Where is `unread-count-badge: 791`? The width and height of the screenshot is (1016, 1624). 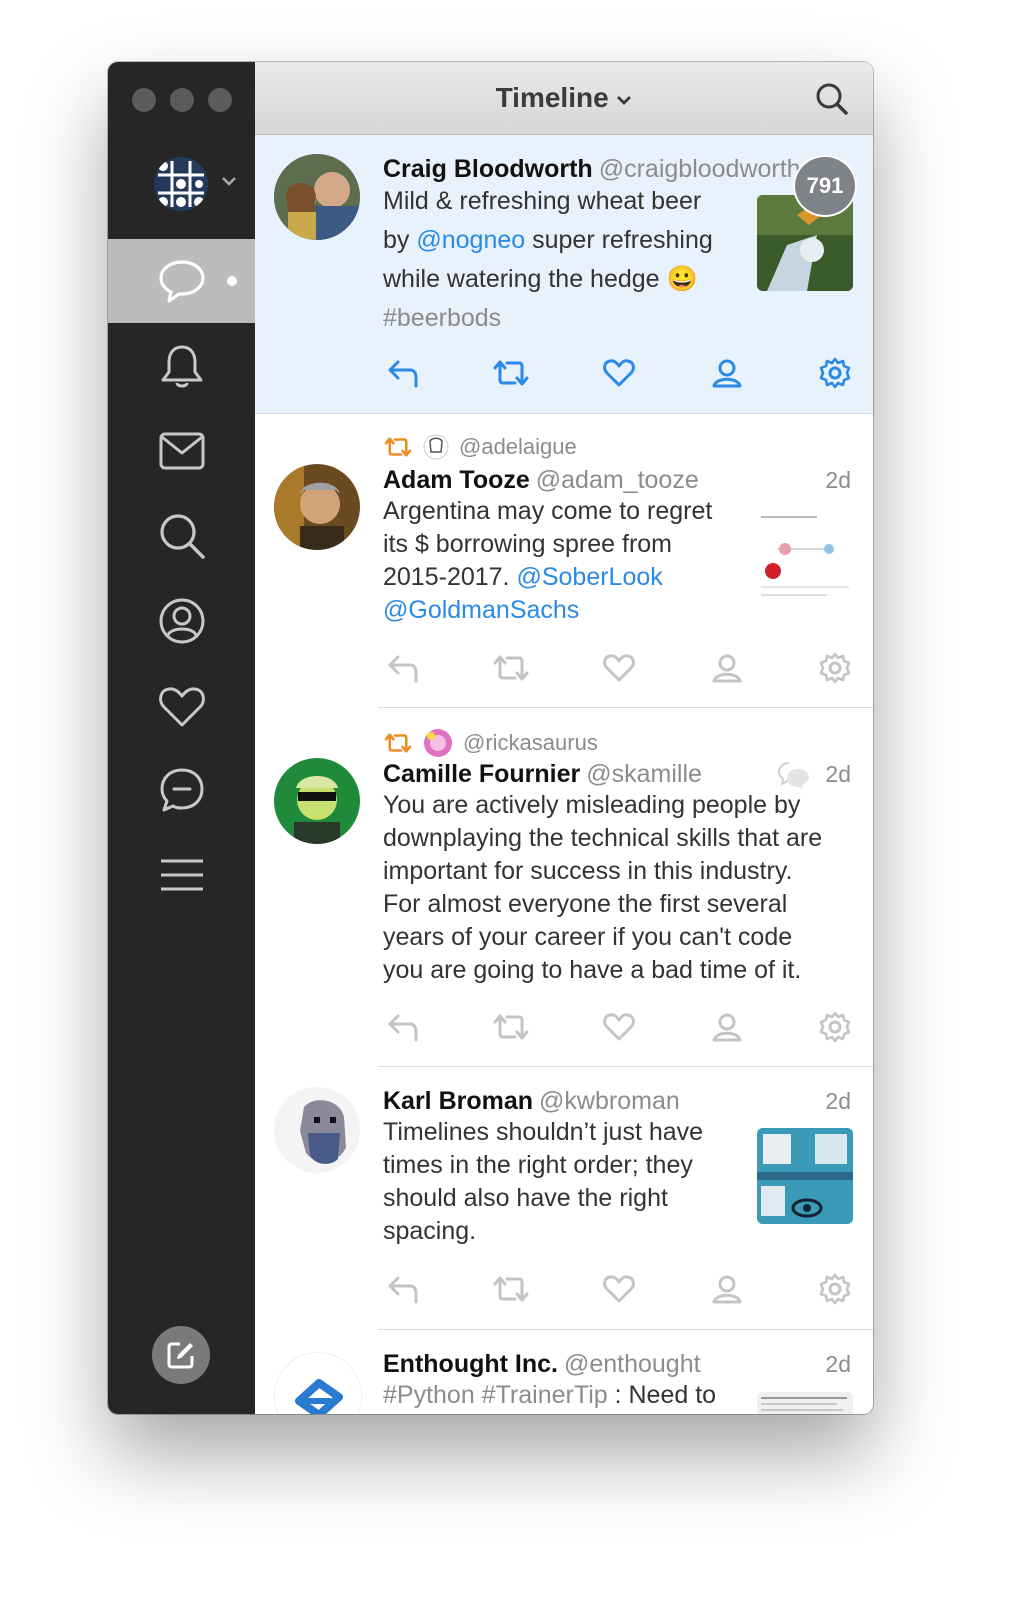
unread-count-badge: 791 is located at coordinates (825, 186).